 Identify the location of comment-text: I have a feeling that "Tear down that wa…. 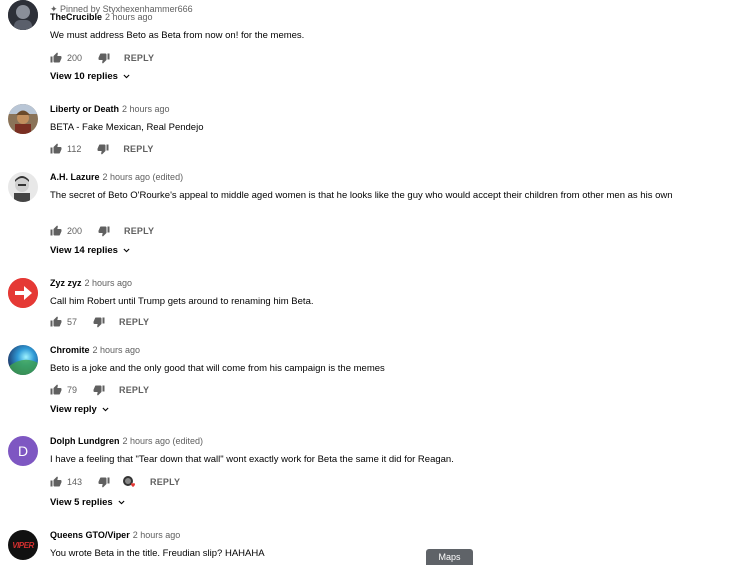
(252, 459).